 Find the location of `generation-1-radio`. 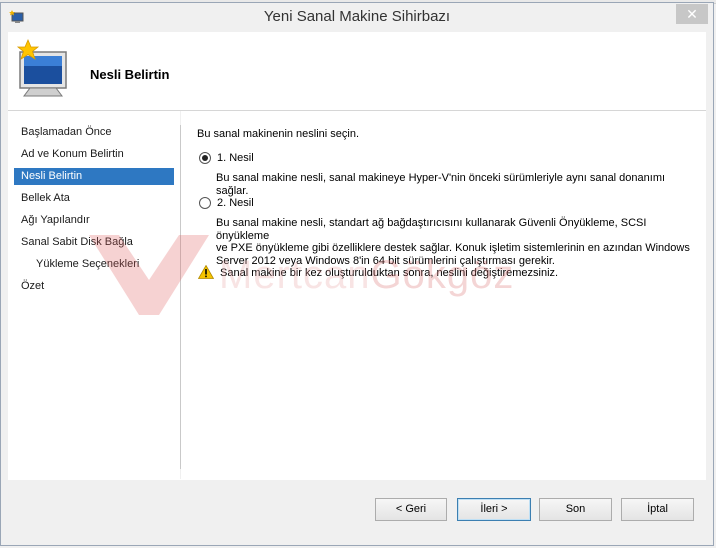

generation-1-radio is located at coordinates (205, 158).